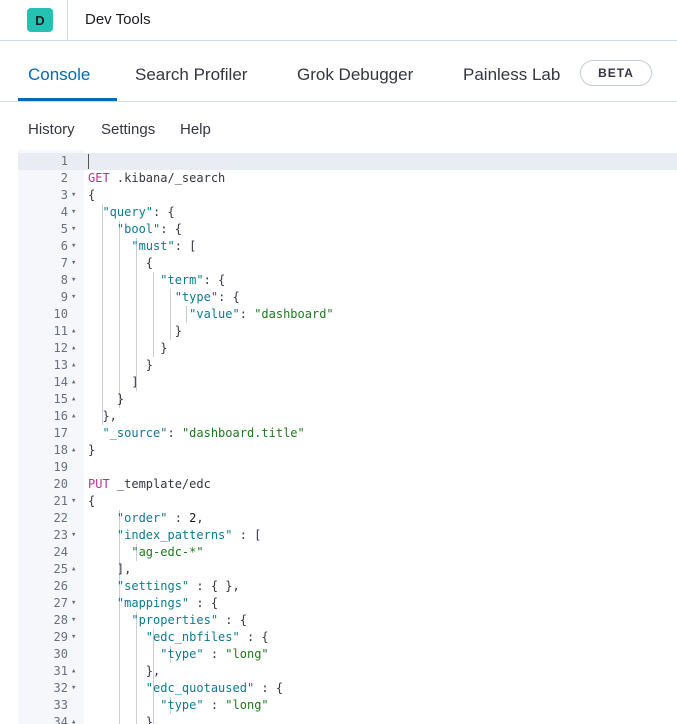  Describe the element at coordinates (99, 178) in the screenshot. I see `code-token: GET` at that location.